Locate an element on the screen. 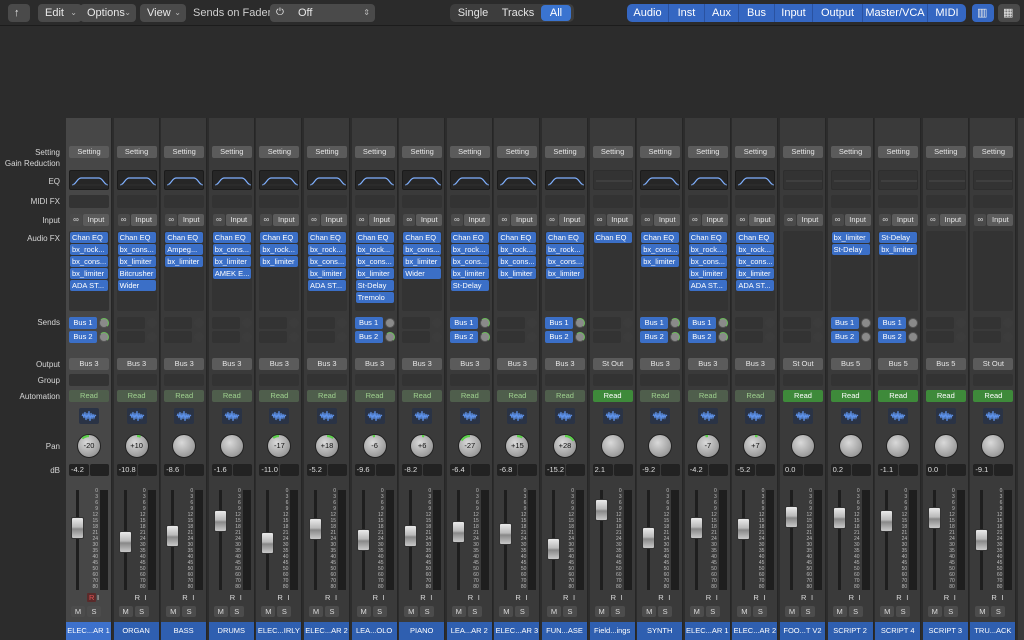  audio-fx-area: Chan EQ bx_cons... bx_limiter Wider is located at coordinates (422, 271).